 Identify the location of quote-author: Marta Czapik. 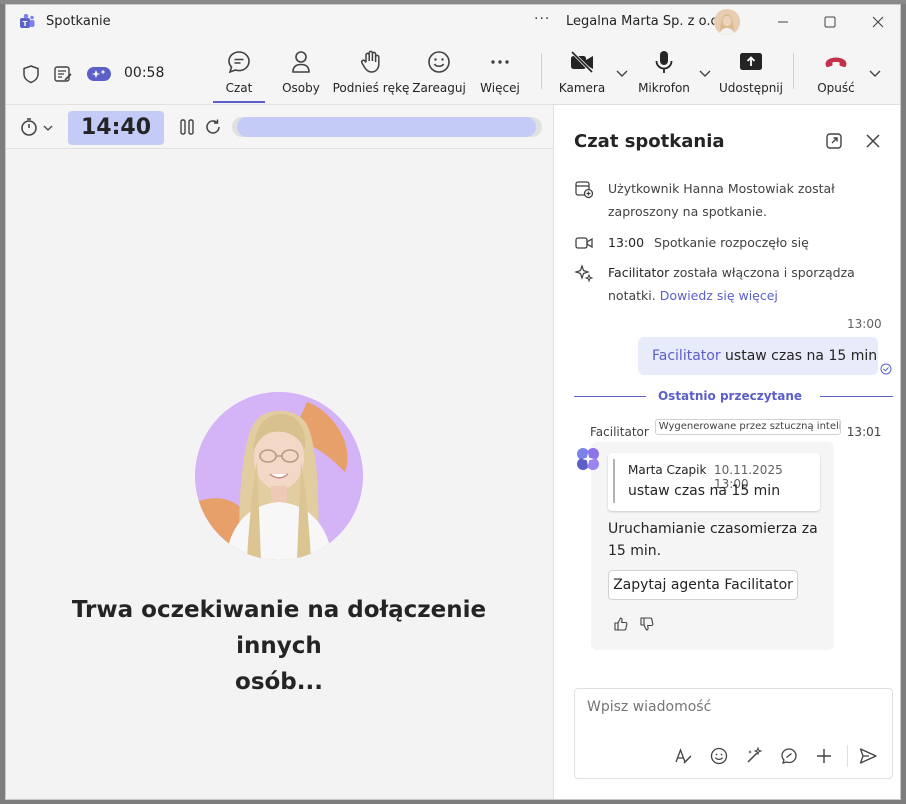
(667, 470).